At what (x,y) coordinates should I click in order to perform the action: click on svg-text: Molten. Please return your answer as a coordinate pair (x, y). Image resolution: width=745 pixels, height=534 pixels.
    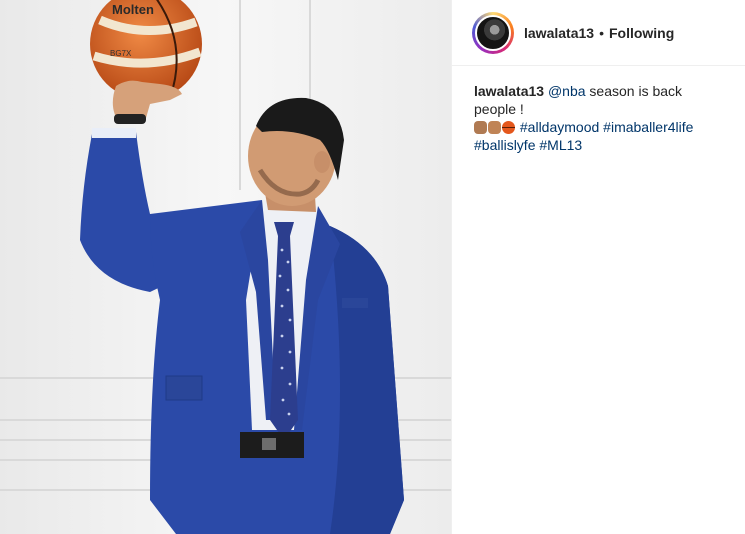
    Looking at the image, I should click on (133, 9).